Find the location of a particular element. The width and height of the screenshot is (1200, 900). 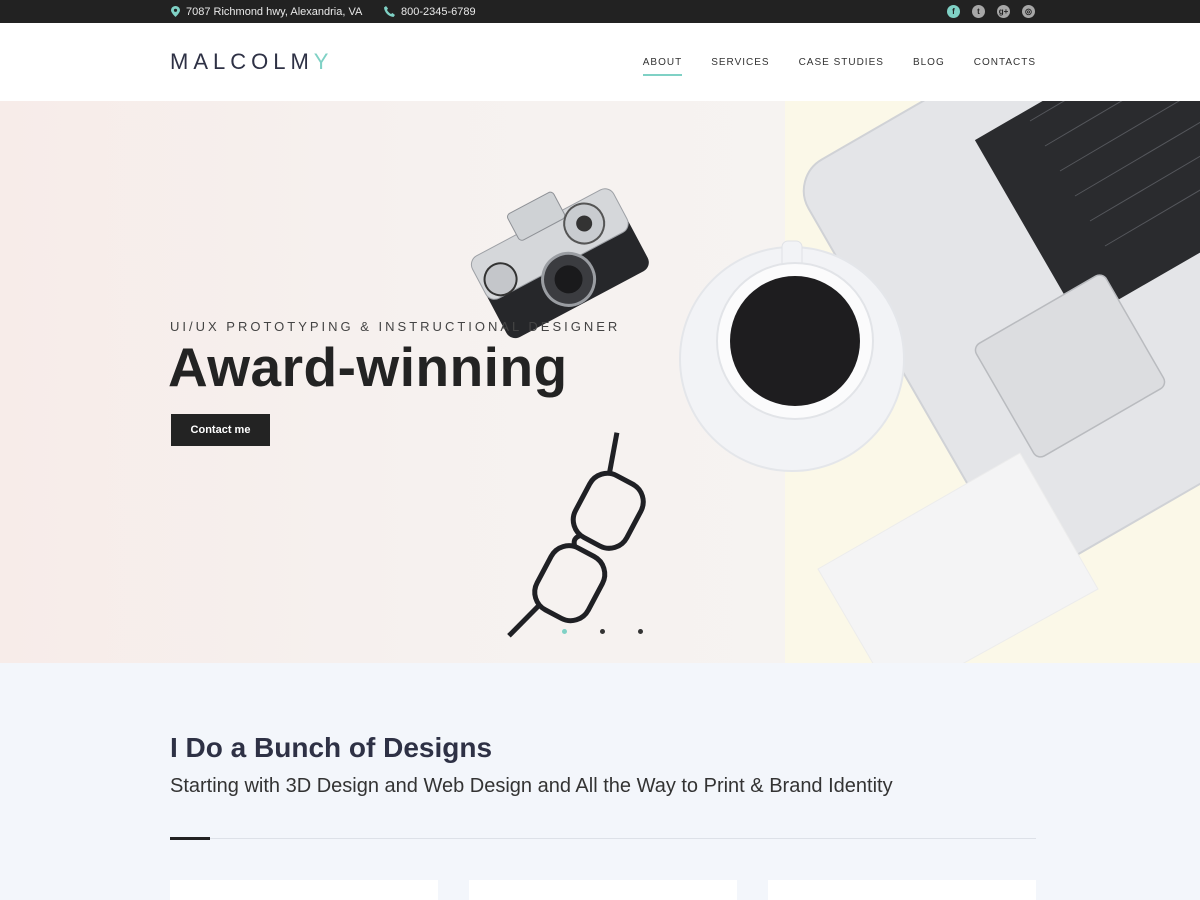

contact-me-button: Contact me is located at coordinates (220, 430).